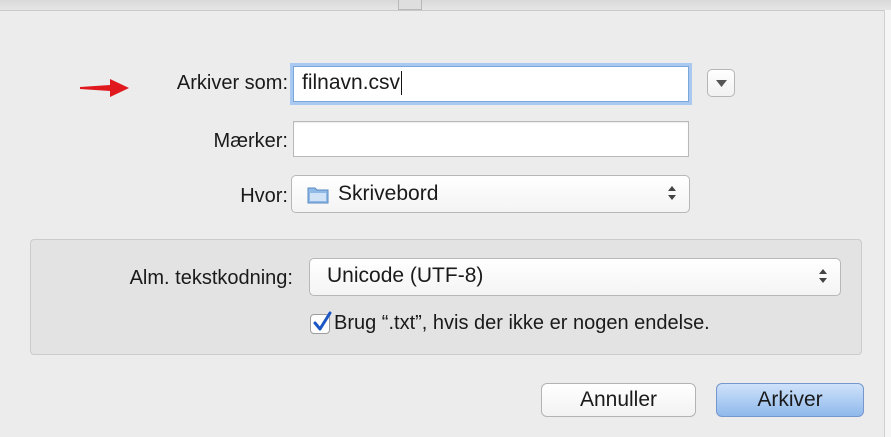 Image resolution: width=891 pixels, height=437 pixels. I want to click on filename-value: filnavn.csv, so click(351, 82).